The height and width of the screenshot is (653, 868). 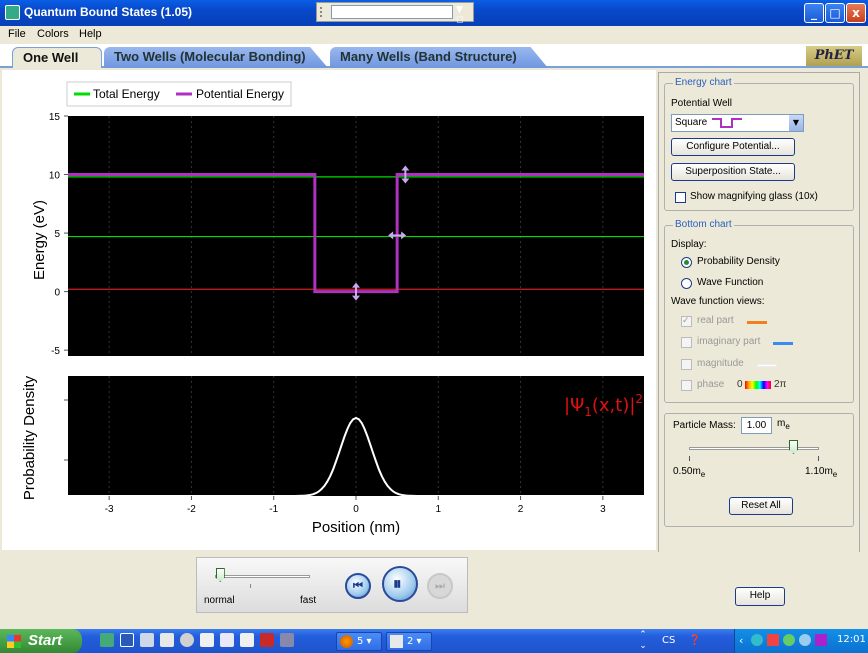 I want to click on imaginary-part-label: imaginary part, so click(x=729, y=341).